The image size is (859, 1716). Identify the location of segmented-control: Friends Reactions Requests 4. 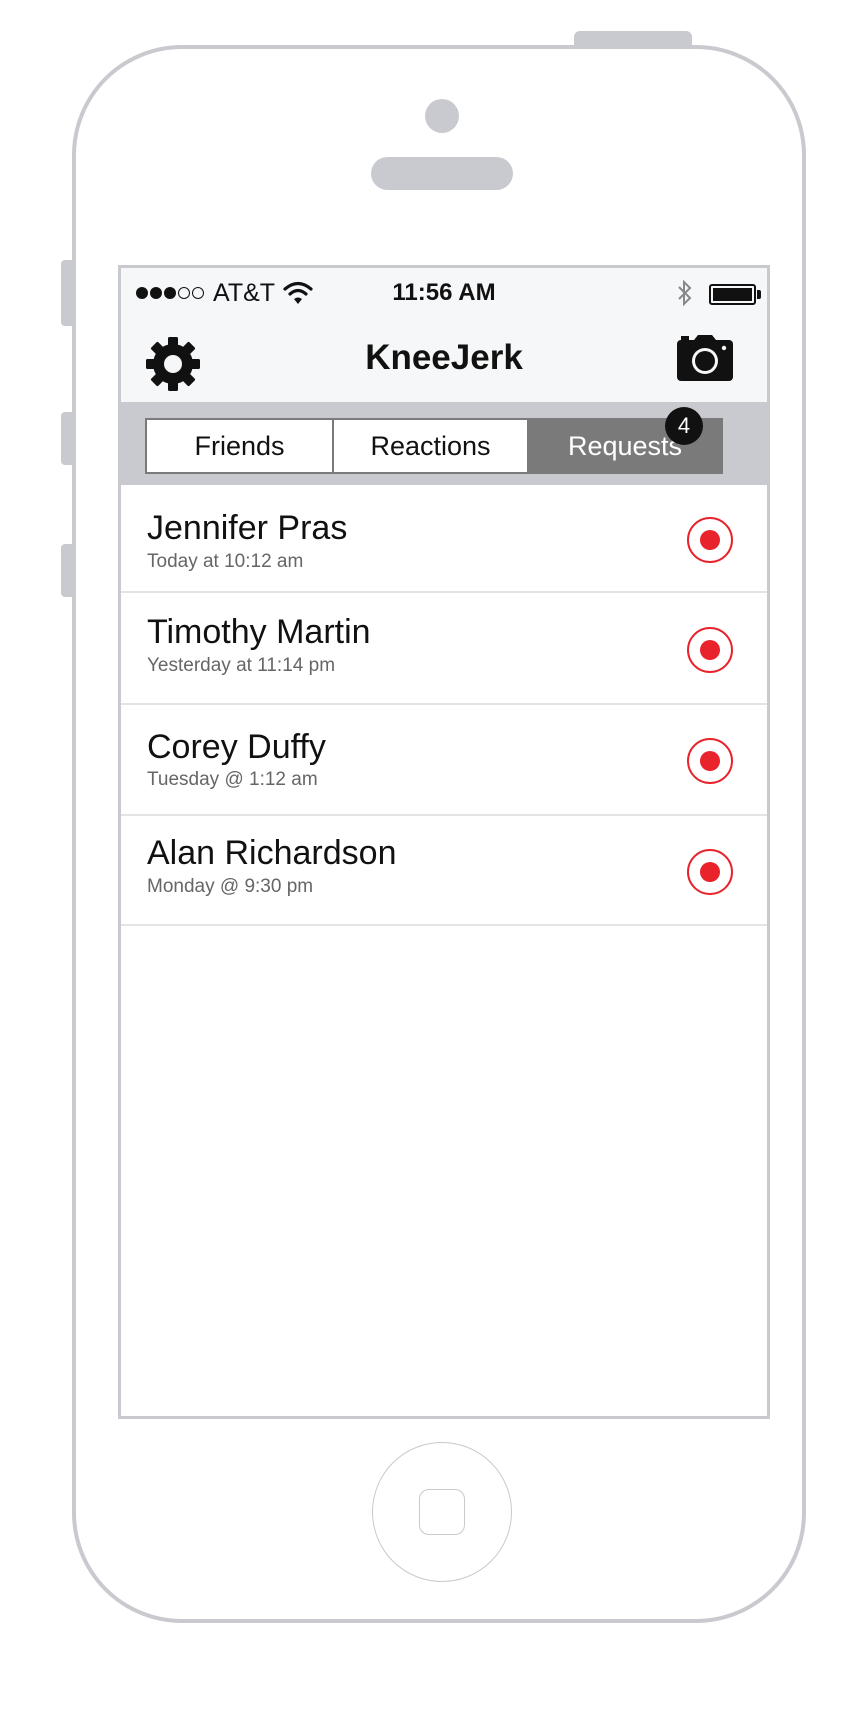
(444, 443).